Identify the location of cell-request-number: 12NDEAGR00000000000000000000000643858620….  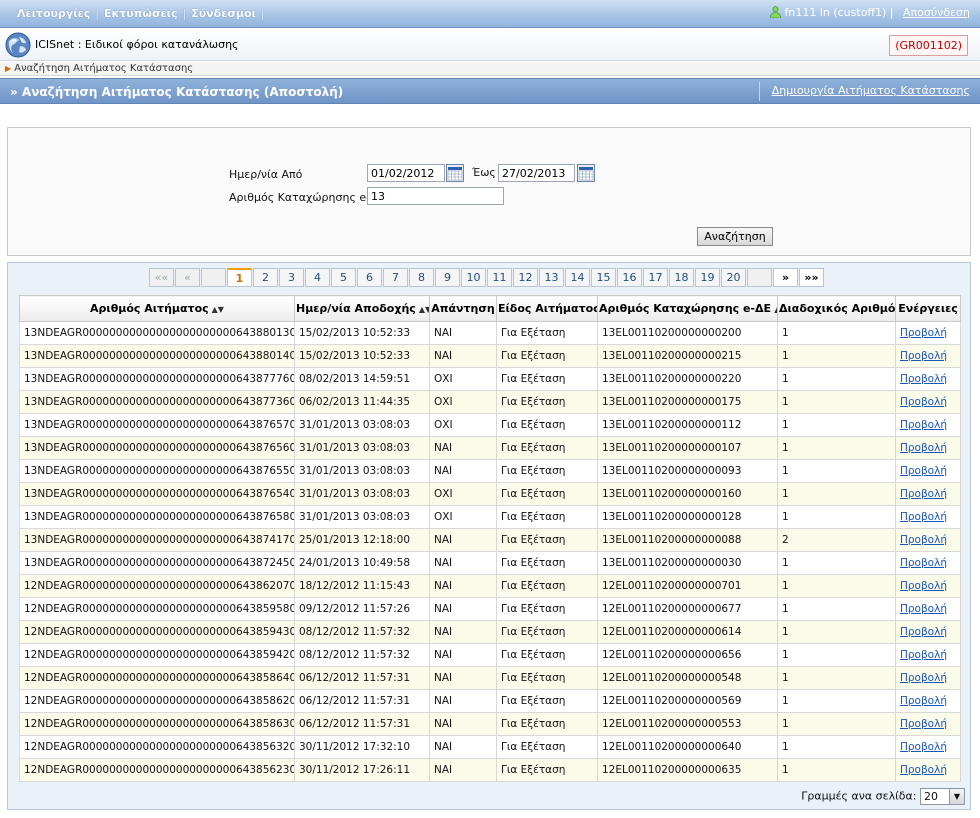
(157, 701).